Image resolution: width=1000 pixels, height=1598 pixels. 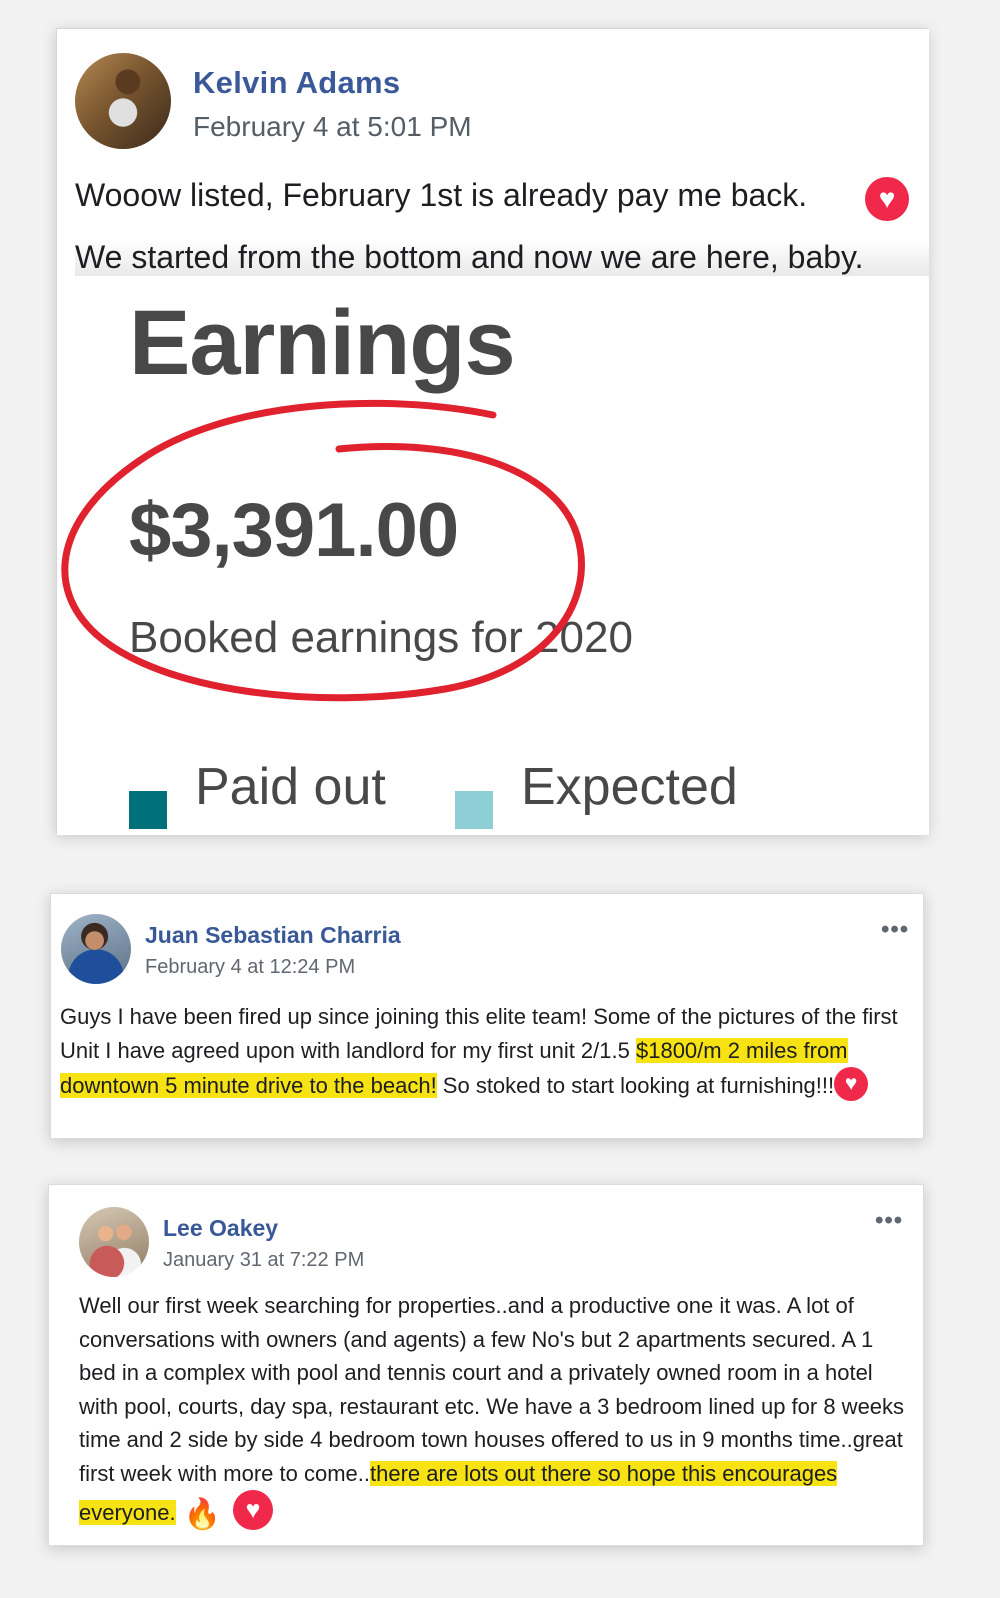 What do you see at coordinates (273, 935) in the screenshot?
I see `author-name: Juan Sebastian Charria` at bounding box center [273, 935].